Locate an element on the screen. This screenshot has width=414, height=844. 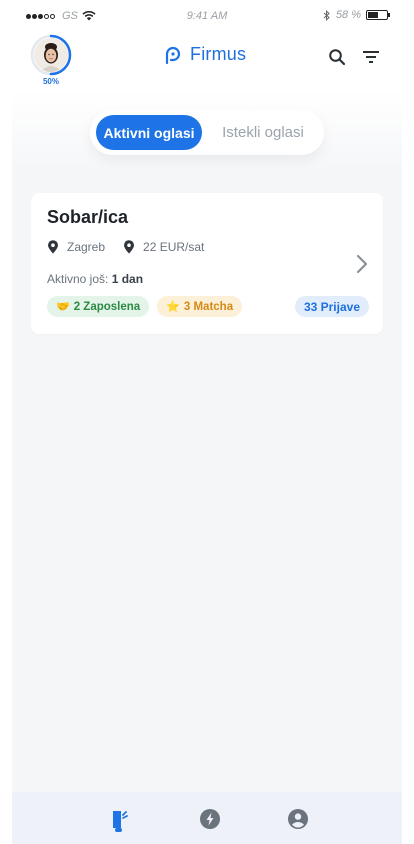
employed-badge: 🤝 2 Zaposlena is located at coordinates (98, 306).